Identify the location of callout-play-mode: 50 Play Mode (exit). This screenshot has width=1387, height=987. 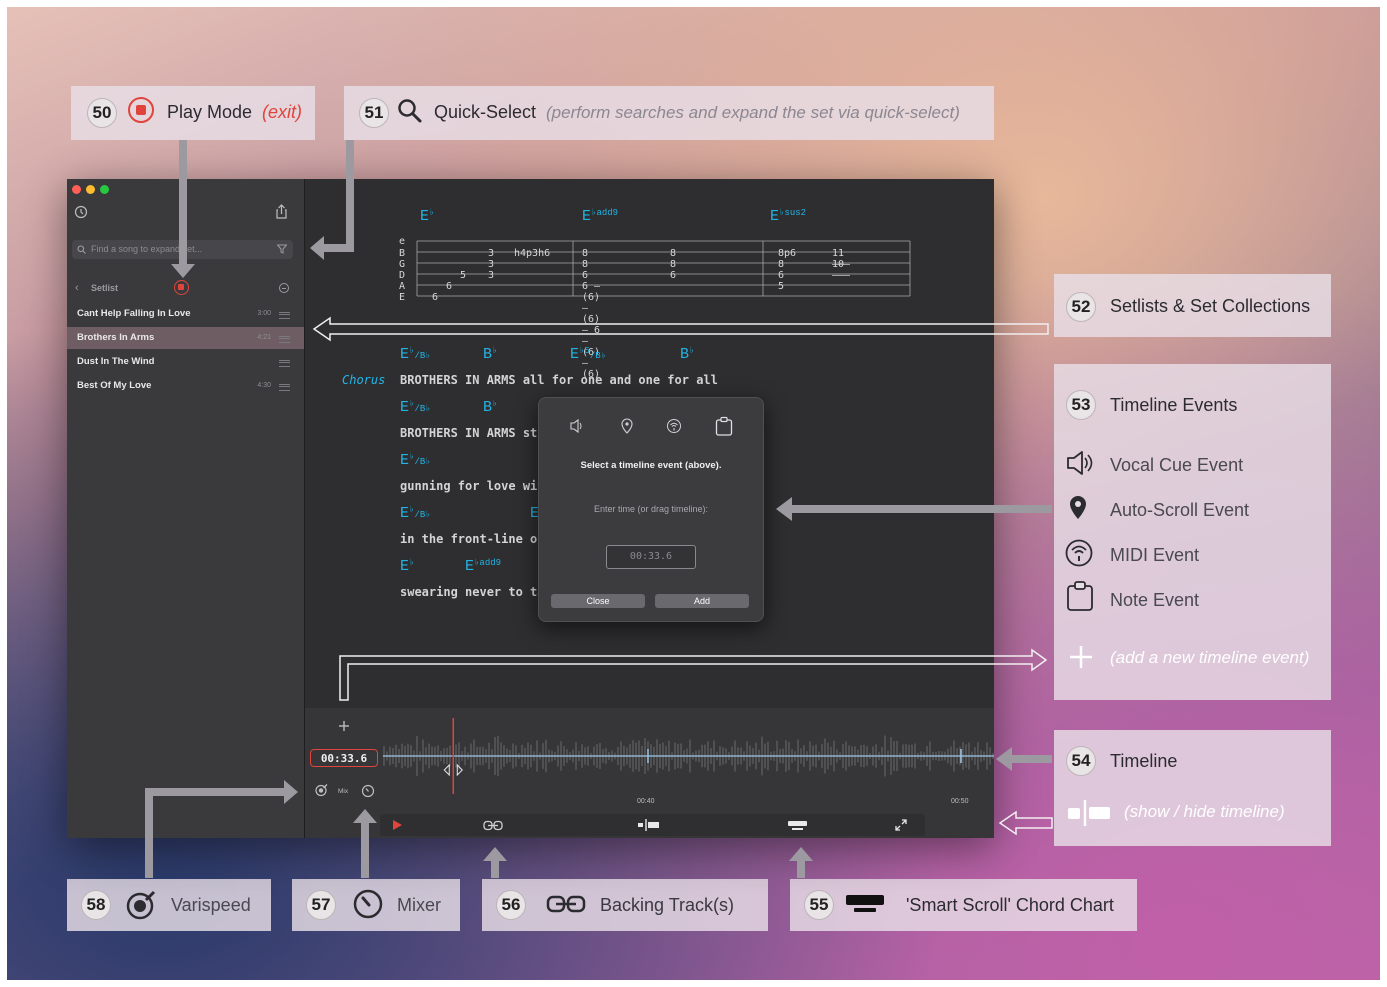
(193, 113).